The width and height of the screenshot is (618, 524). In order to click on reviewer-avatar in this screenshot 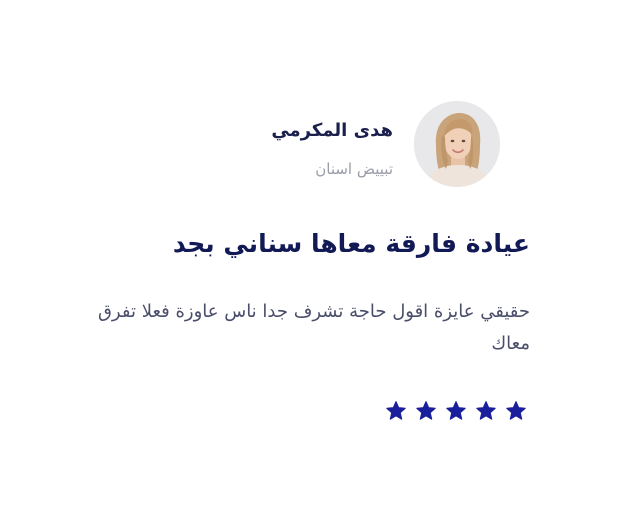, I will do `click(457, 144)`.